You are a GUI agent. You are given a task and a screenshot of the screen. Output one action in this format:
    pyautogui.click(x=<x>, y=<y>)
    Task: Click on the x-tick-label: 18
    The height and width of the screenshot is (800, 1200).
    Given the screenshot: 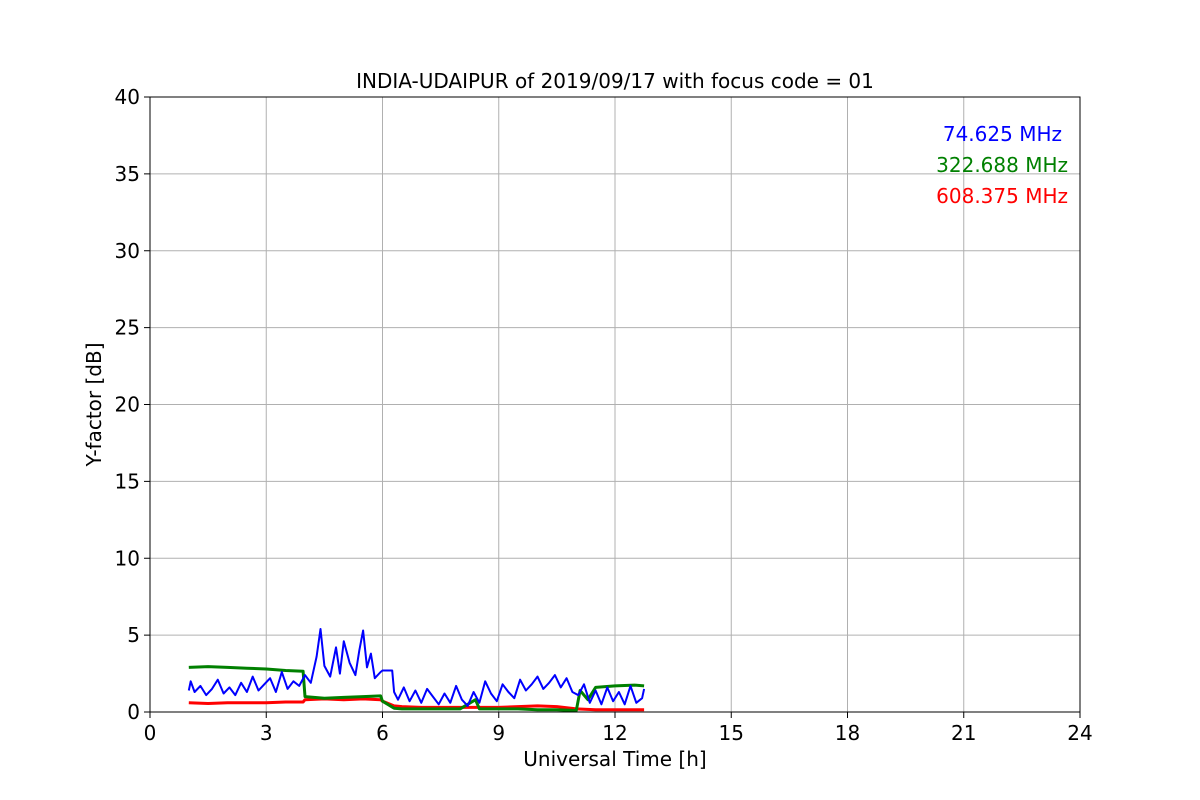 What is the action you would take?
    pyautogui.click(x=847, y=733)
    